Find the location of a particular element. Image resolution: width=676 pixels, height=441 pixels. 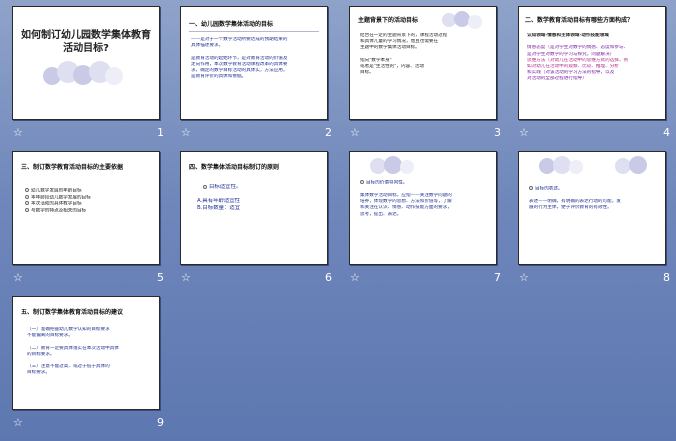

slide-number: 9 is located at coordinates (160, 422).